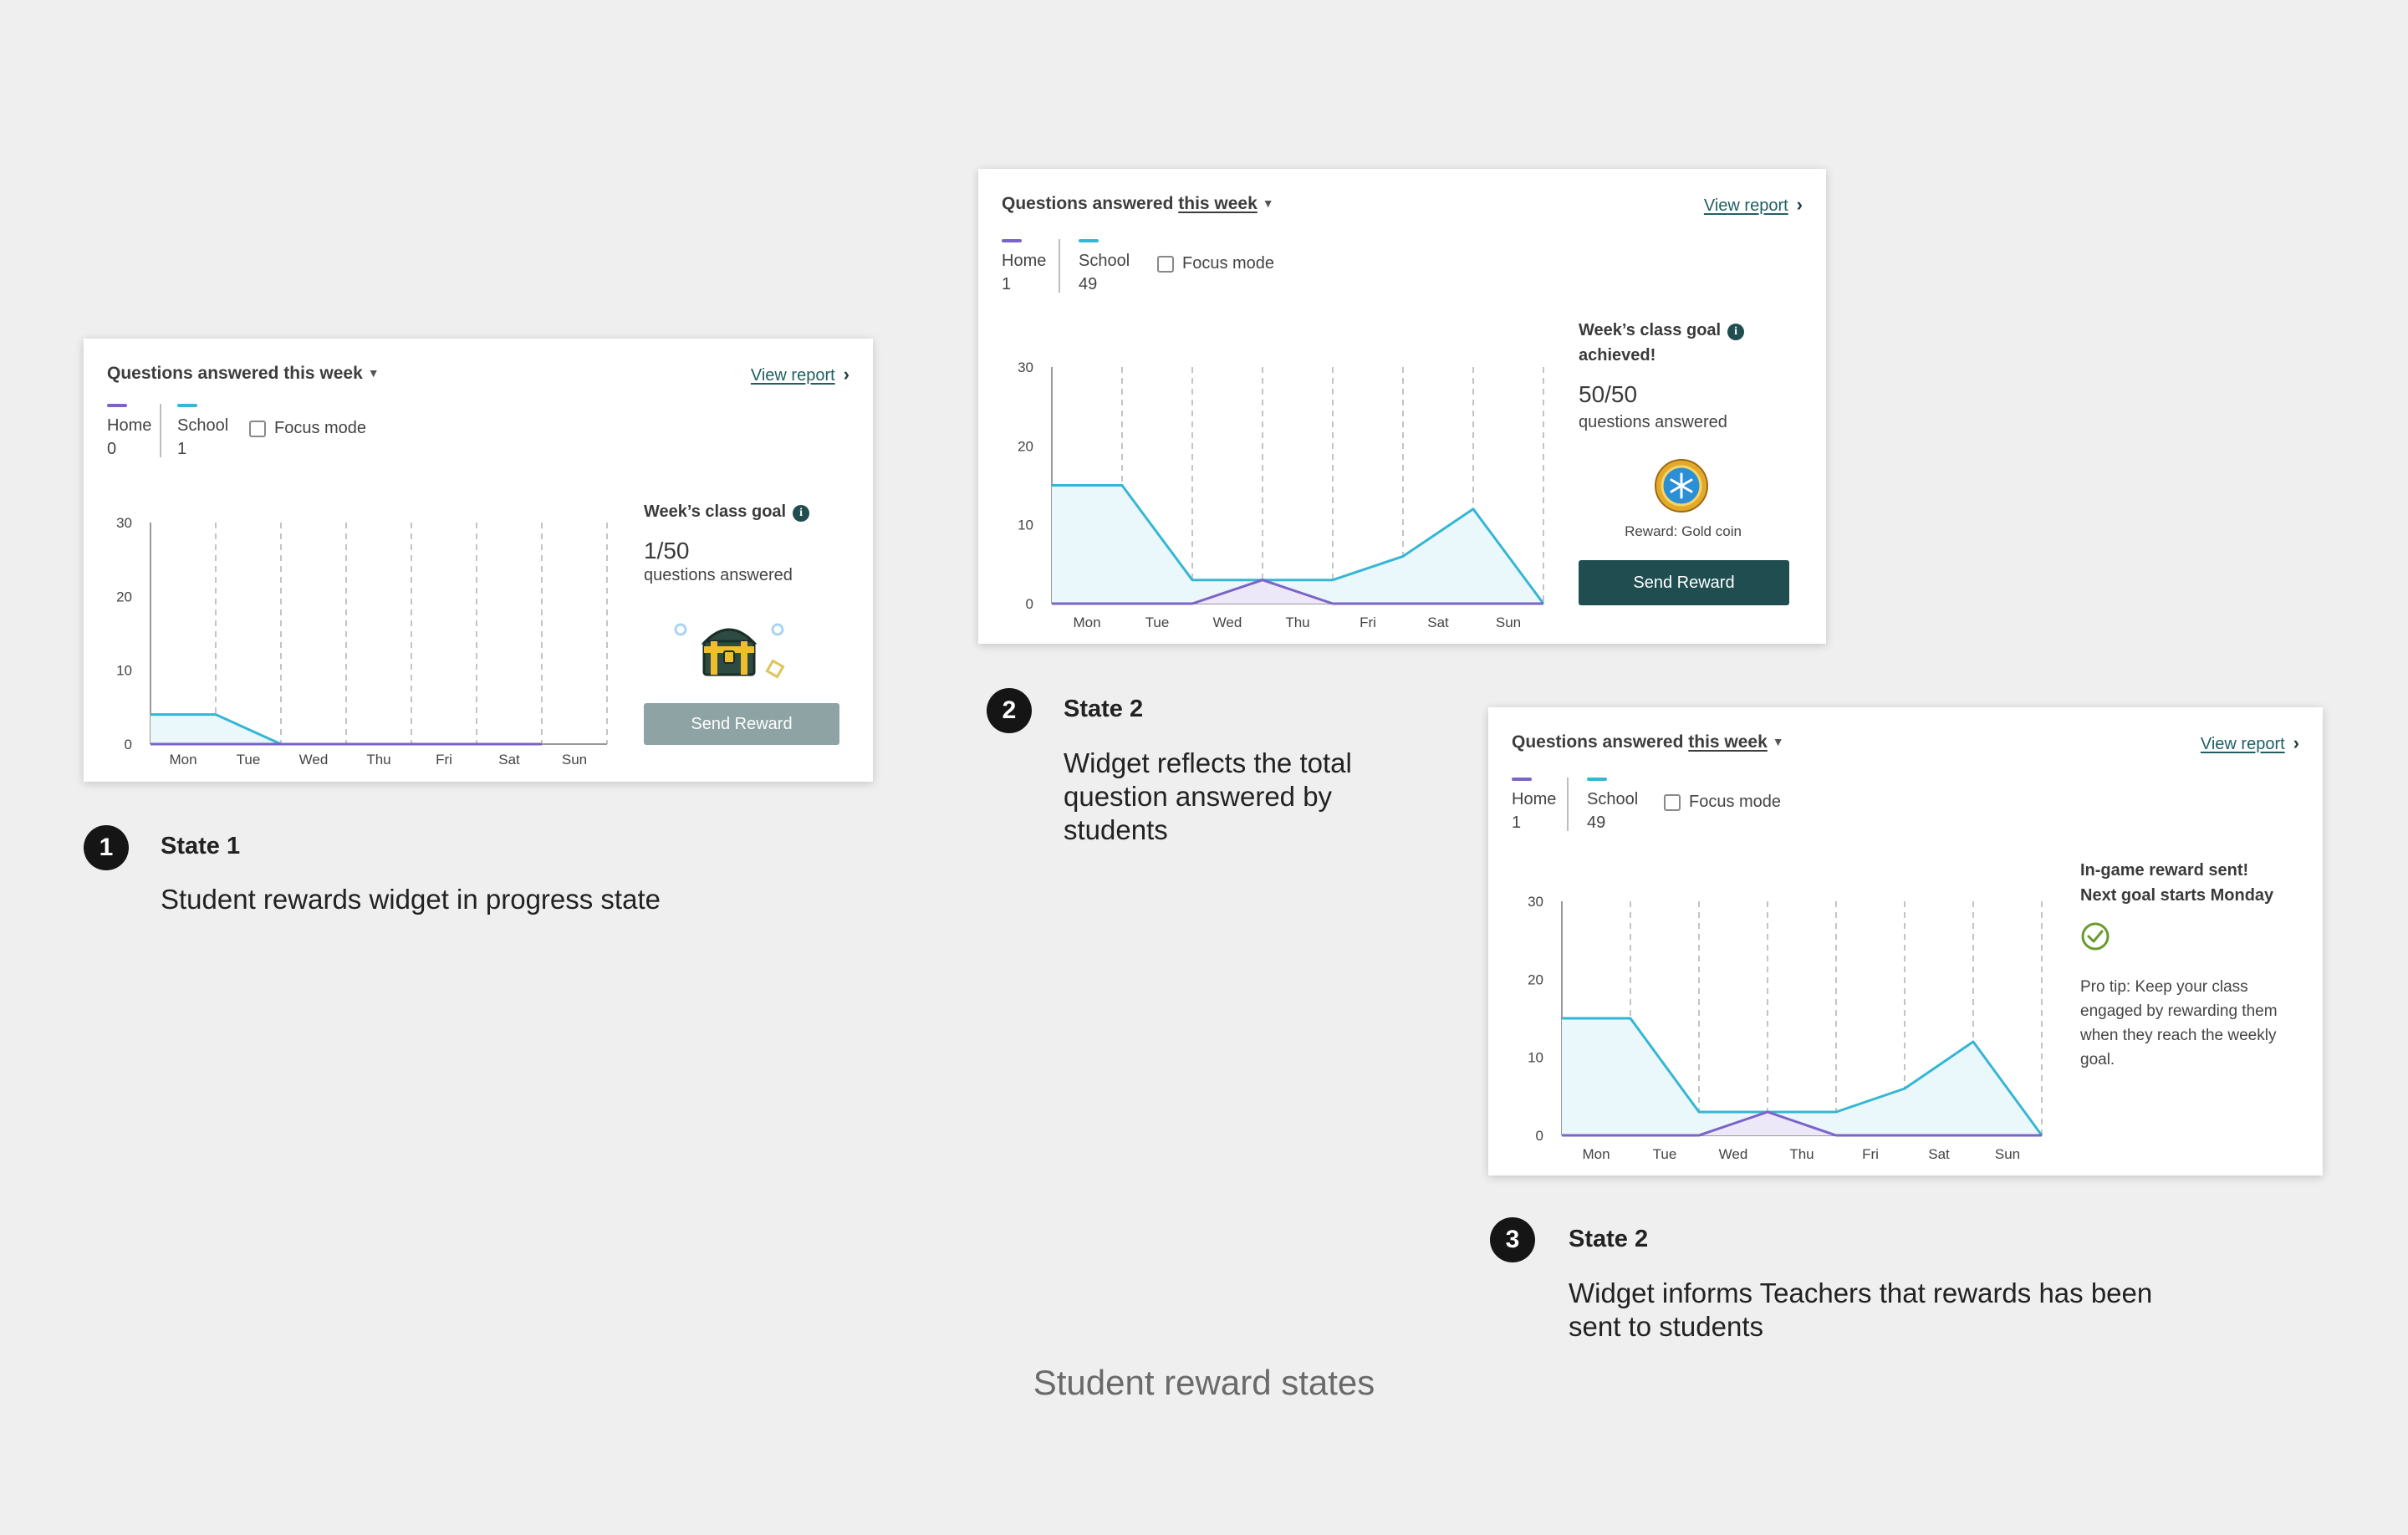  What do you see at coordinates (729, 651) in the screenshot?
I see `treasure-chest-icon` at bounding box center [729, 651].